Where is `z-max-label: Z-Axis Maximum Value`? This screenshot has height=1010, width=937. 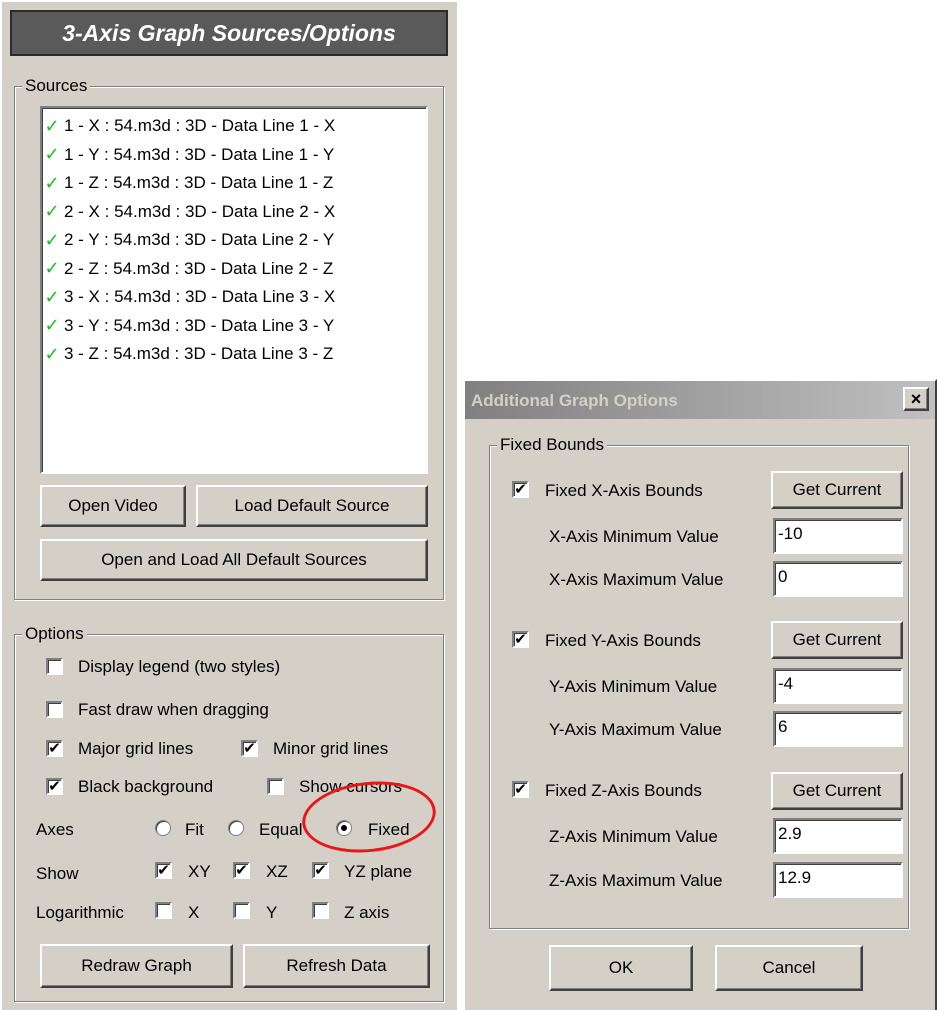
z-max-label: Z-Axis Maximum Value is located at coordinates (636, 880).